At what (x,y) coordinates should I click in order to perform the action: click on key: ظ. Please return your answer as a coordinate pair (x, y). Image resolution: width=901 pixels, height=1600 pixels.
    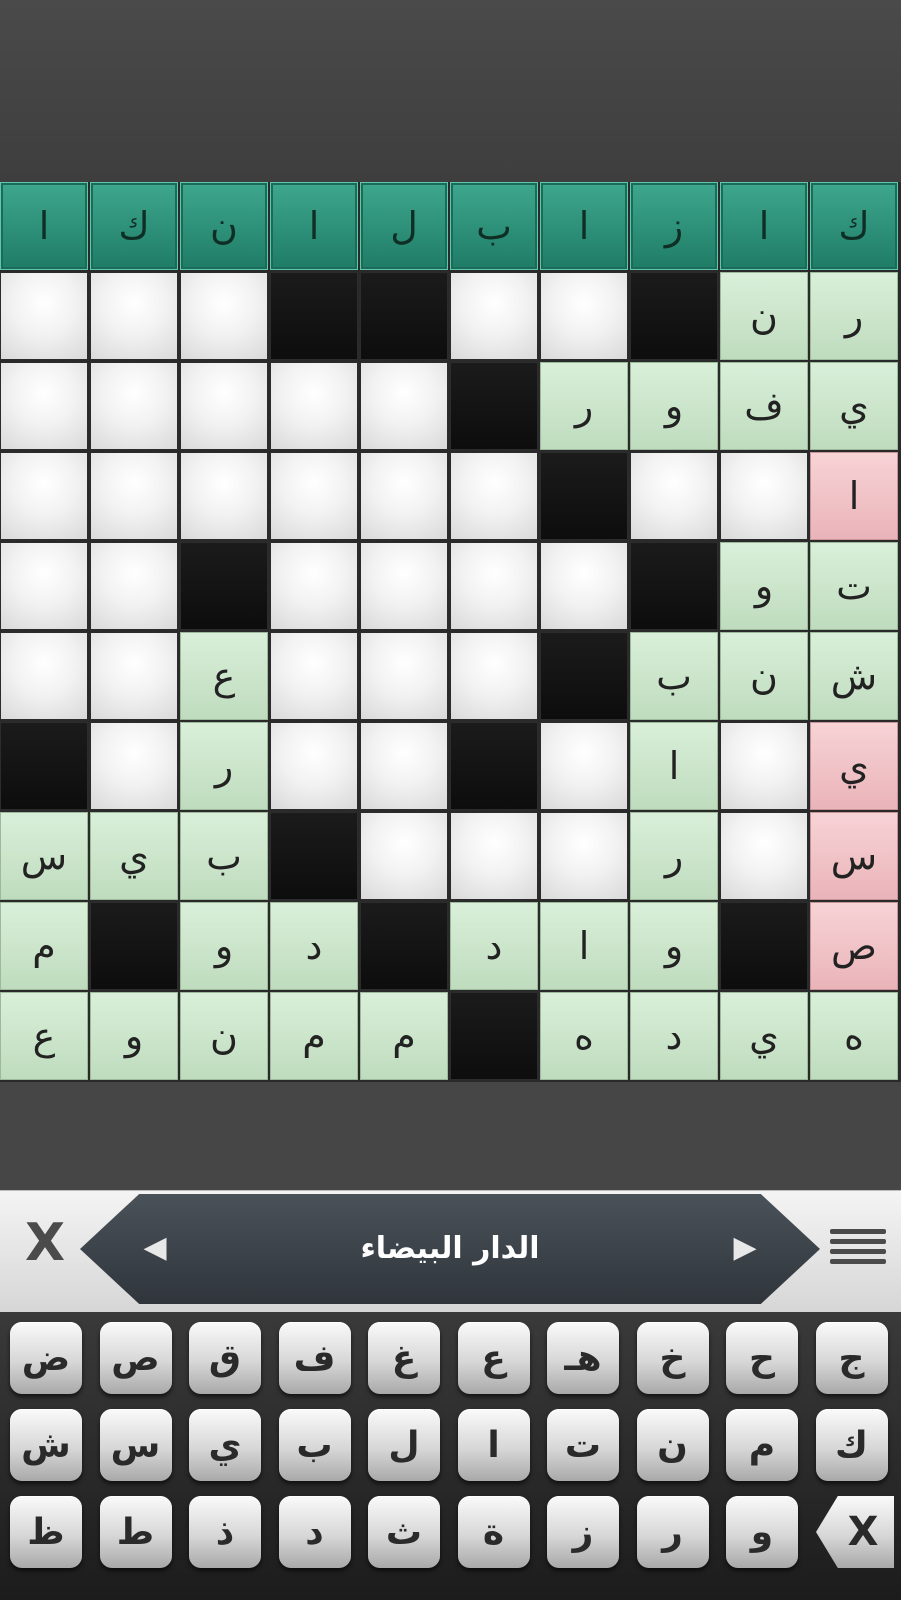
    Looking at the image, I should click on (46, 1532).